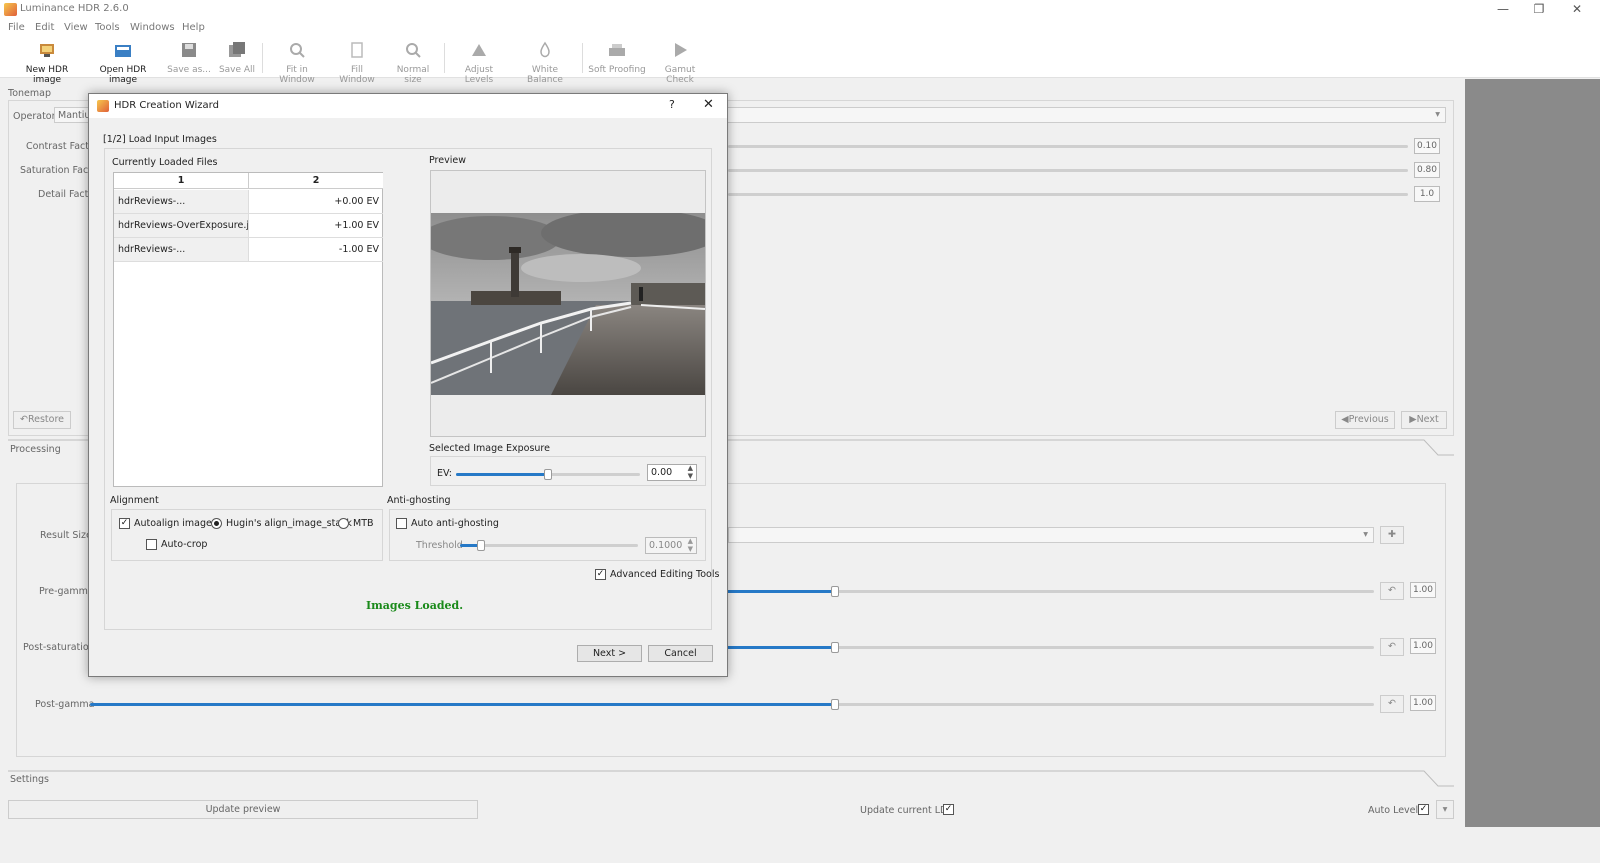 The image size is (1600, 863). What do you see at coordinates (600, 574) in the screenshot?
I see `advanced-tools-checkbox: ✓` at bounding box center [600, 574].